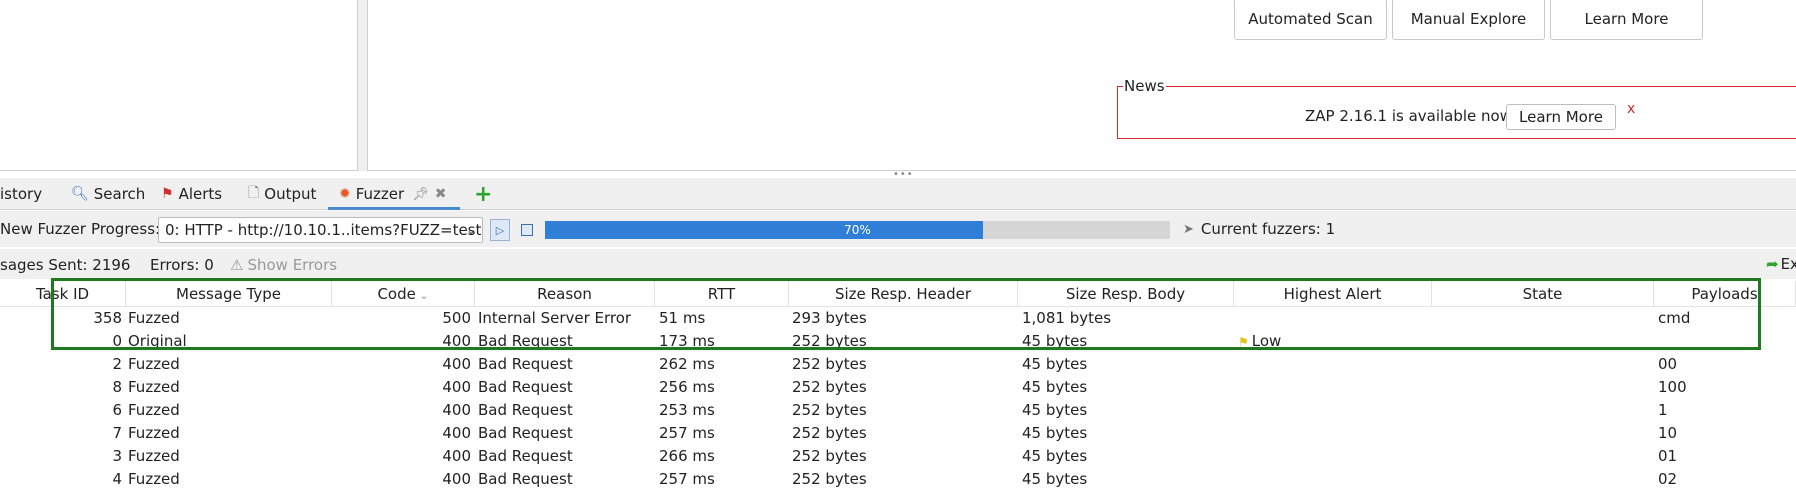 The height and width of the screenshot is (488, 1796). What do you see at coordinates (565, 294) in the screenshot?
I see `header-reason: Reason` at bounding box center [565, 294].